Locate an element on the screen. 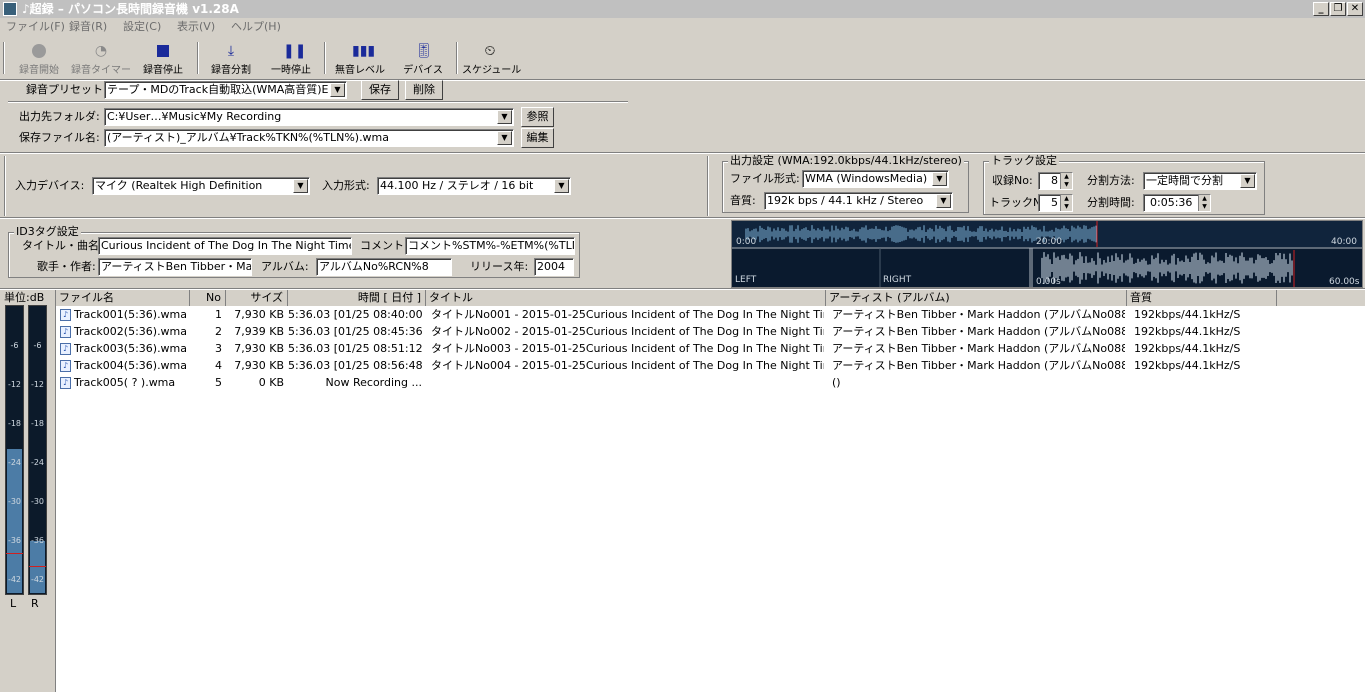 The width and height of the screenshot is (1365, 692). menu-file: ファイル(F) is located at coordinates (35, 27).